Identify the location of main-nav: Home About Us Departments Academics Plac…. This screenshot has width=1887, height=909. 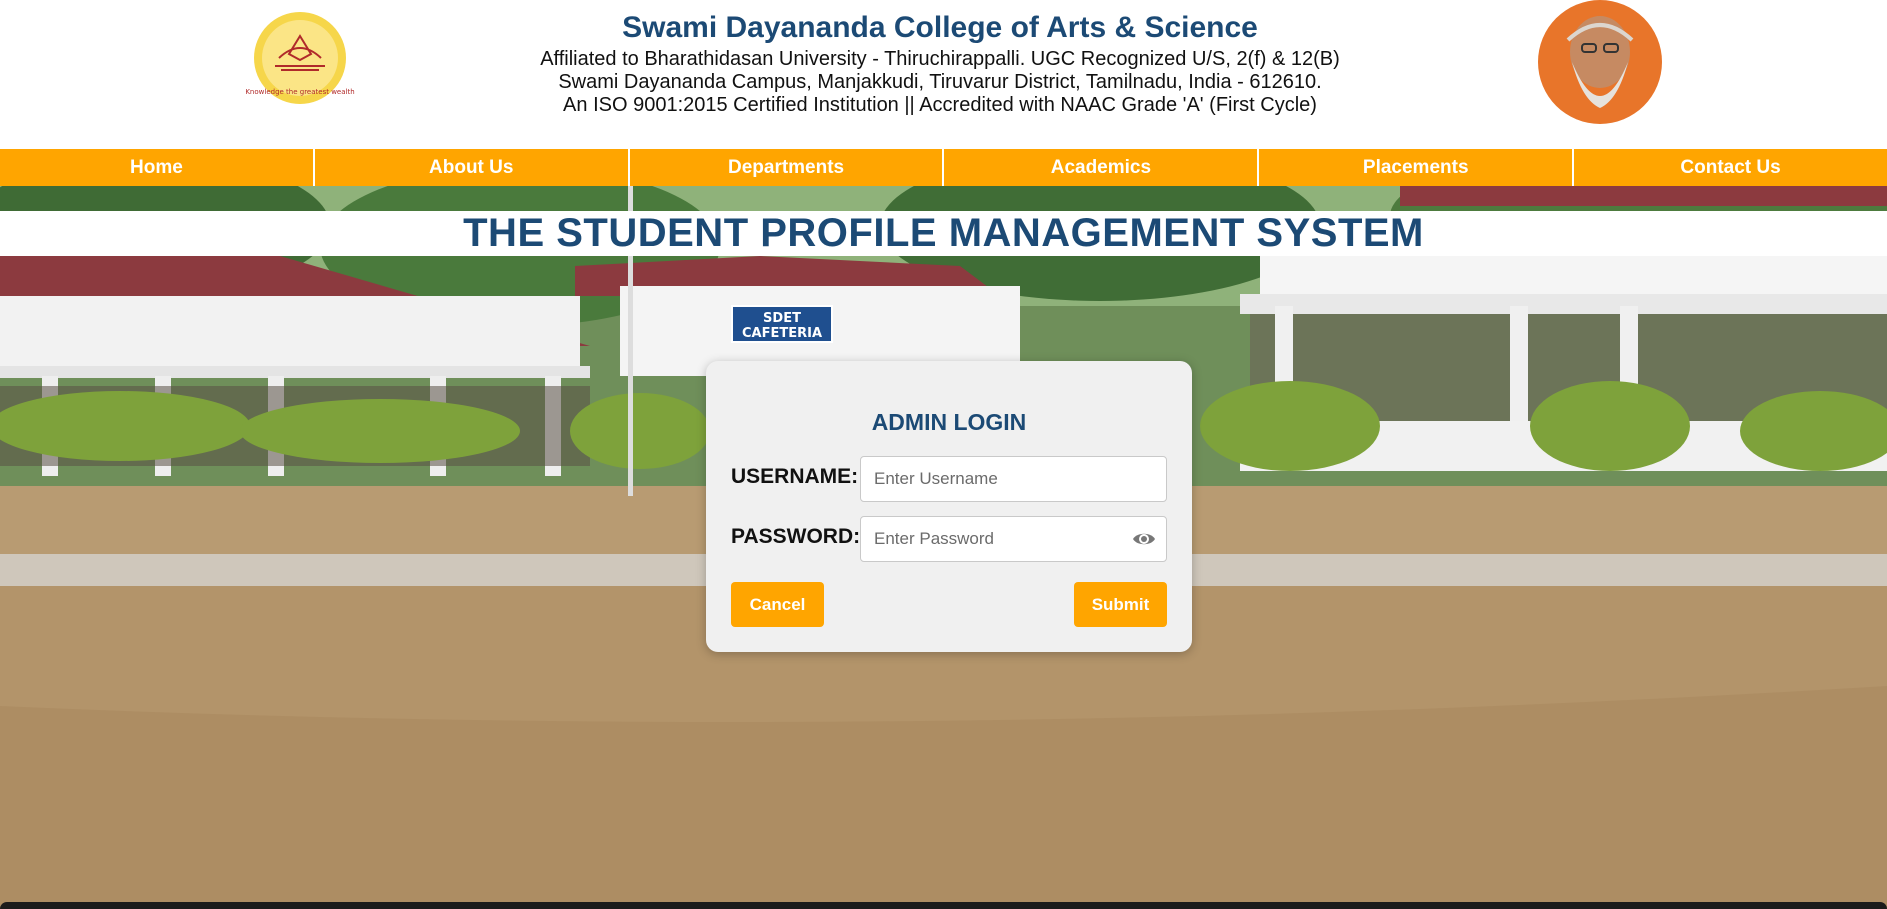
(943, 167).